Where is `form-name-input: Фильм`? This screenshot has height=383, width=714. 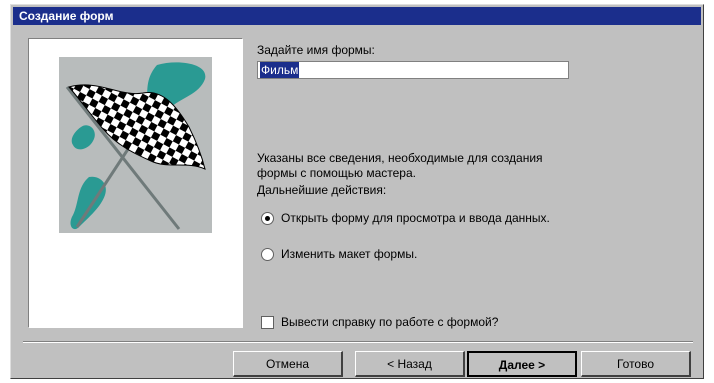
form-name-input: Фильм is located at coordinates (413, 70).